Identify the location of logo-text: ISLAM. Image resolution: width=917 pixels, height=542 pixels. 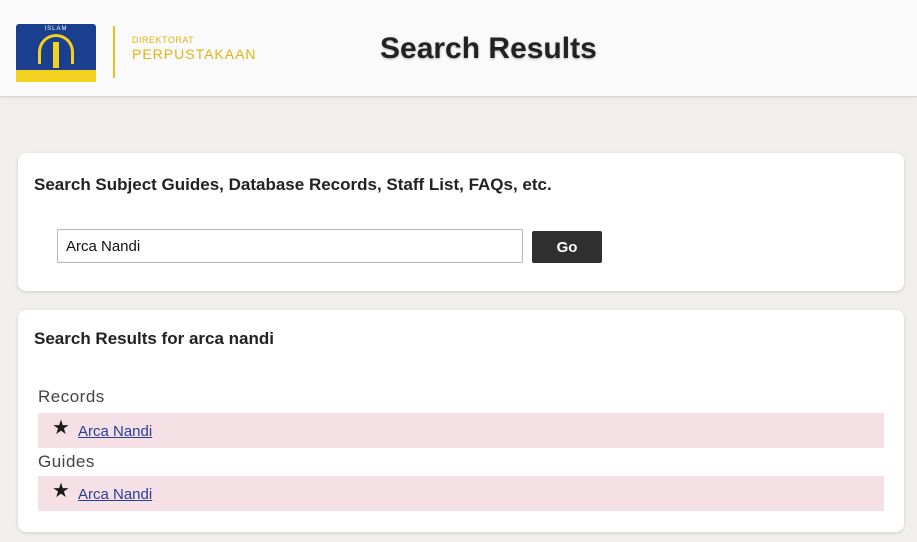
(56, 29).